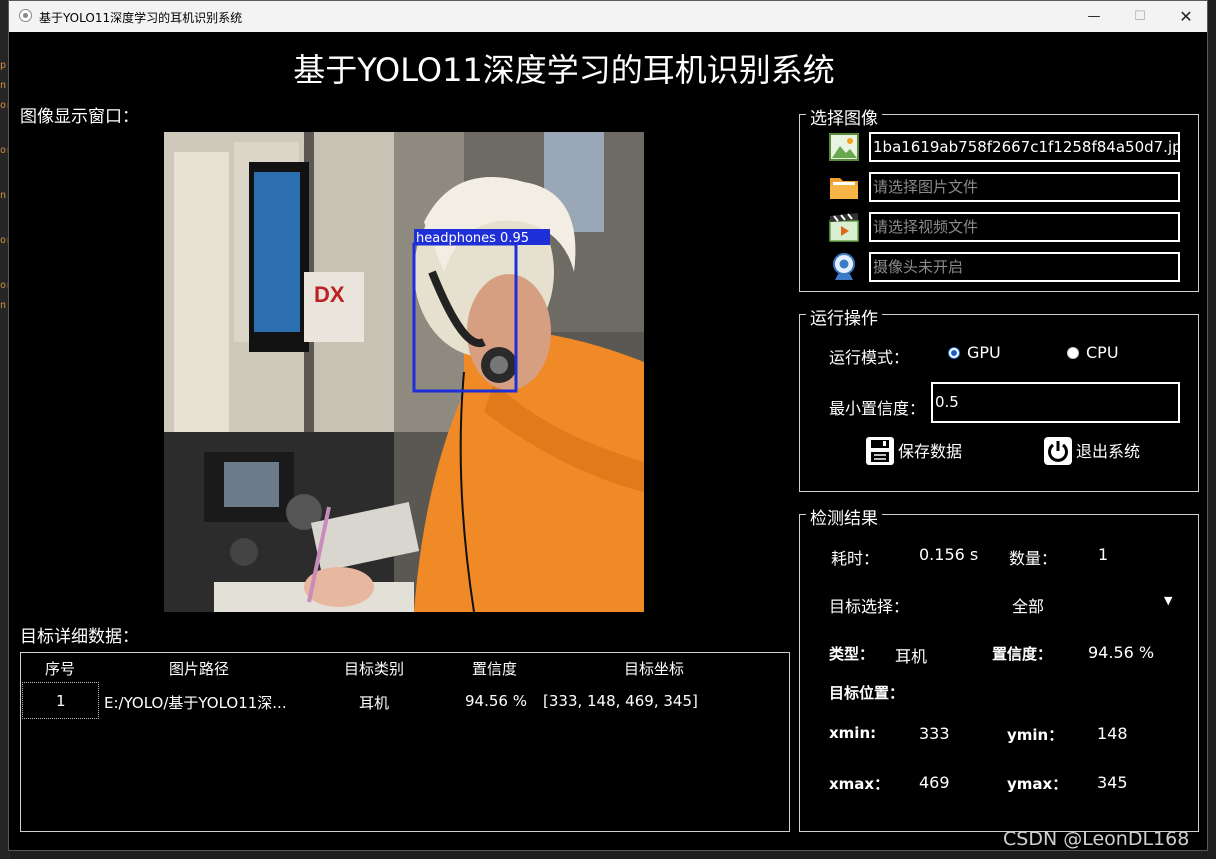 The height and width of the screenshot is (859, 1216). What do you see at coordinates (844, 116) in the screenshot?
I see `select-image-legend: 选择图像` at bounding box center [844, 116].